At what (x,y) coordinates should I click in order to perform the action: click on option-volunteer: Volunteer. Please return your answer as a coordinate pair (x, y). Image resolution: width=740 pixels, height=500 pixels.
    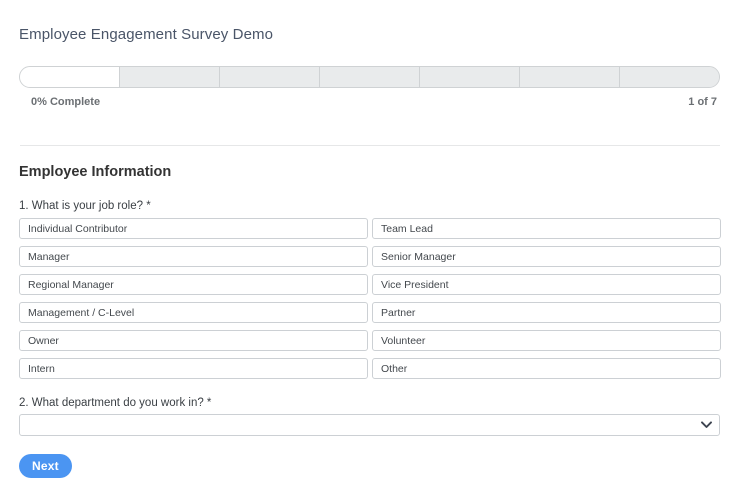
    Looking at the image, I should click on (546, 340).